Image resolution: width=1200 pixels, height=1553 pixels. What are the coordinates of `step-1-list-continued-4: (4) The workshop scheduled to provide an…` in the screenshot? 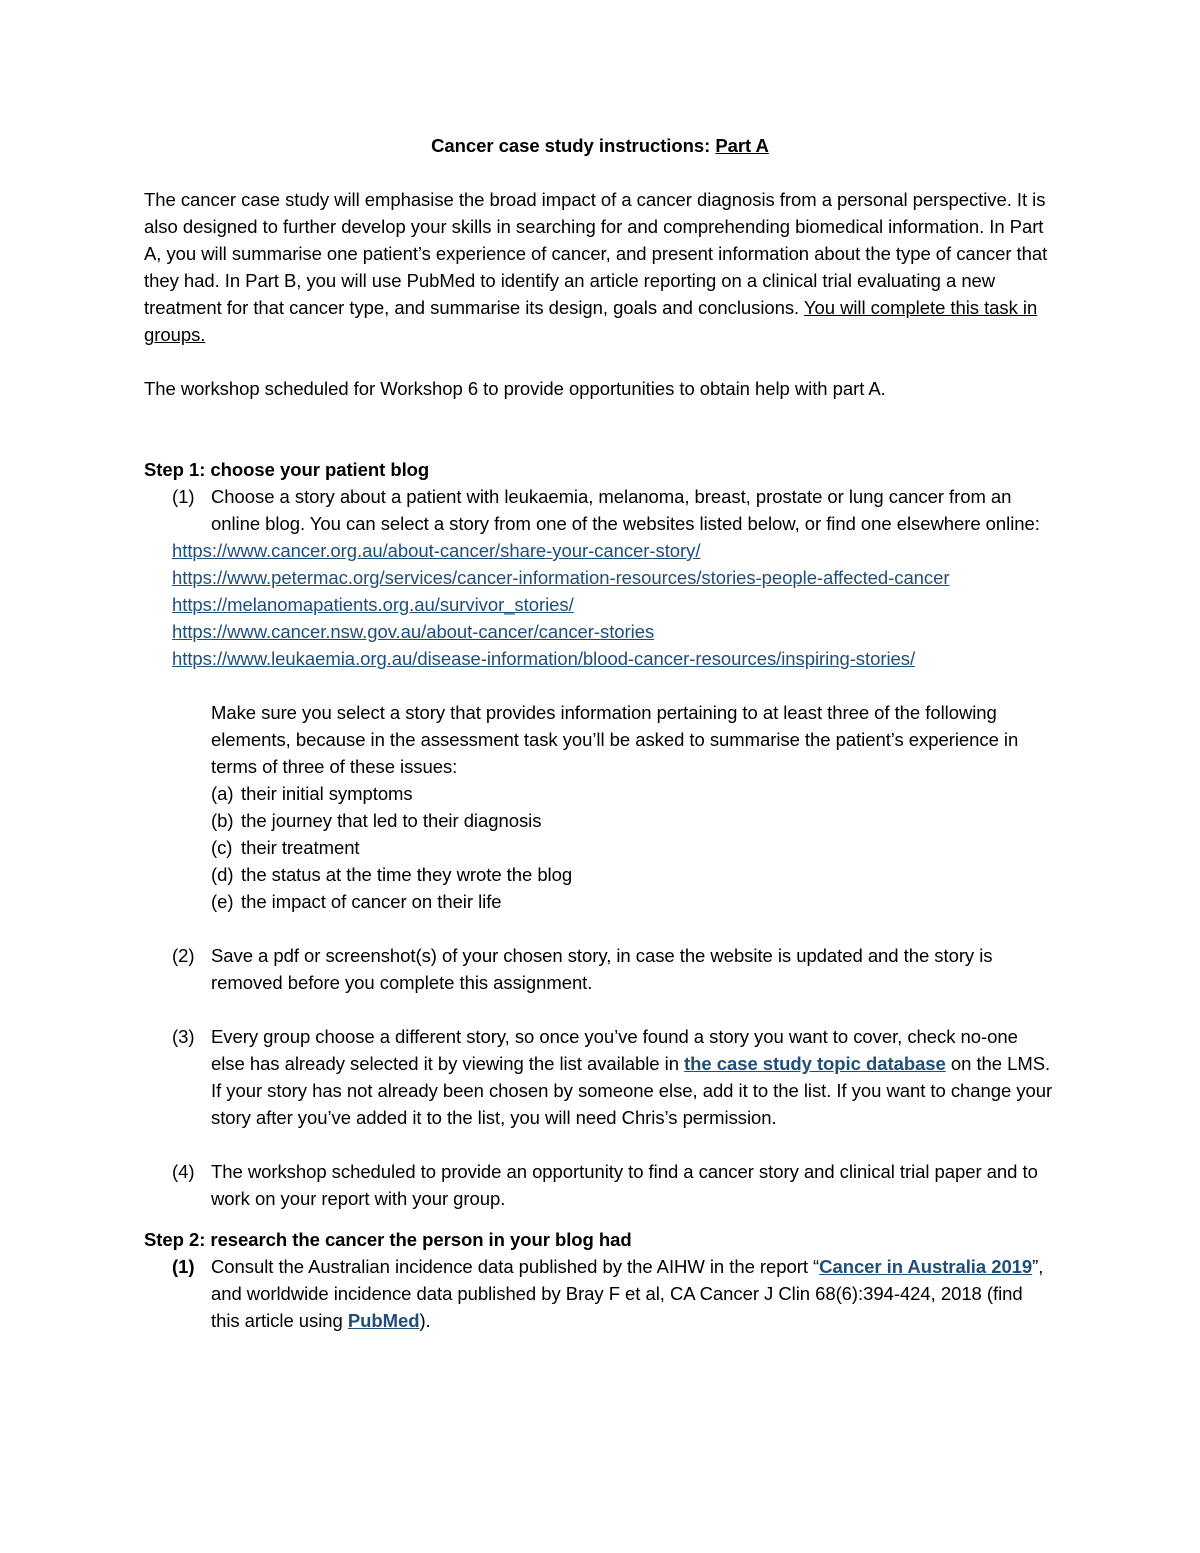 It's located at (600, 1185).